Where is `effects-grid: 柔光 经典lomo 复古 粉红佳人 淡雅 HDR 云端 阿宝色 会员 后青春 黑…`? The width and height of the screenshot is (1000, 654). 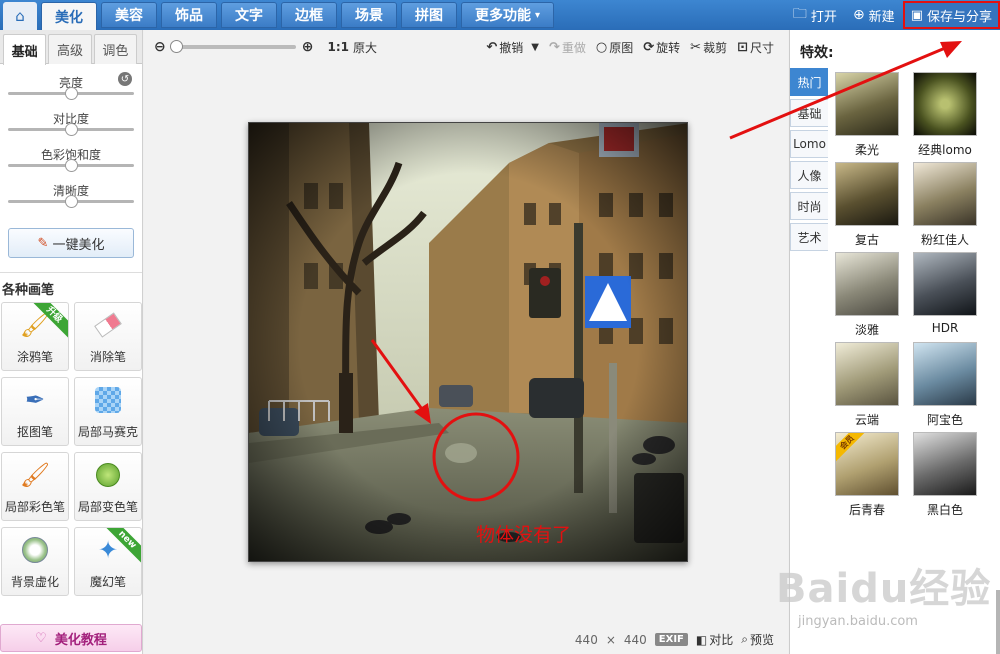
effects-grid: 柔光 经典lomo 复古 粉红佳人 淡雅 HDR 云端 阿宝色 会员 后青春 黑… is located at coordinates (906, 297).